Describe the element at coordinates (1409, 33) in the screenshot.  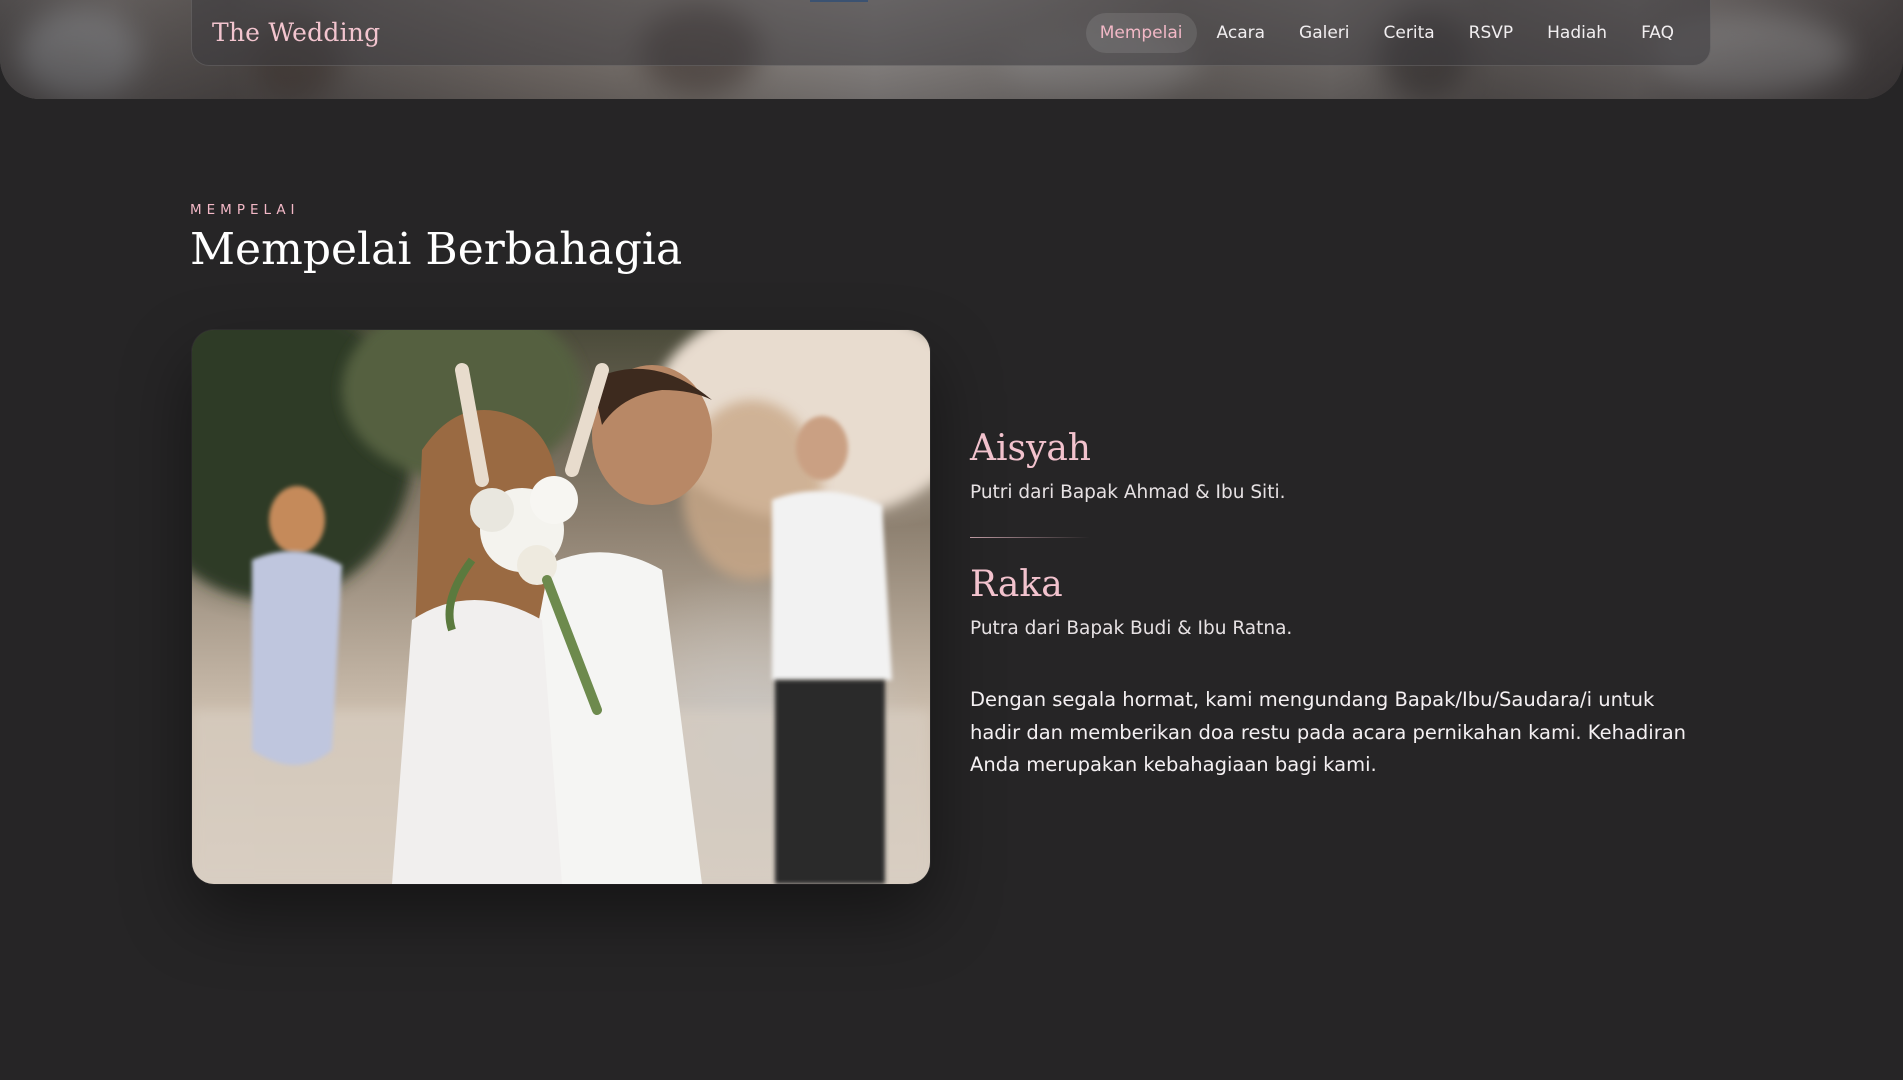
I see `nav-link-cerita: Cerita` at that location.